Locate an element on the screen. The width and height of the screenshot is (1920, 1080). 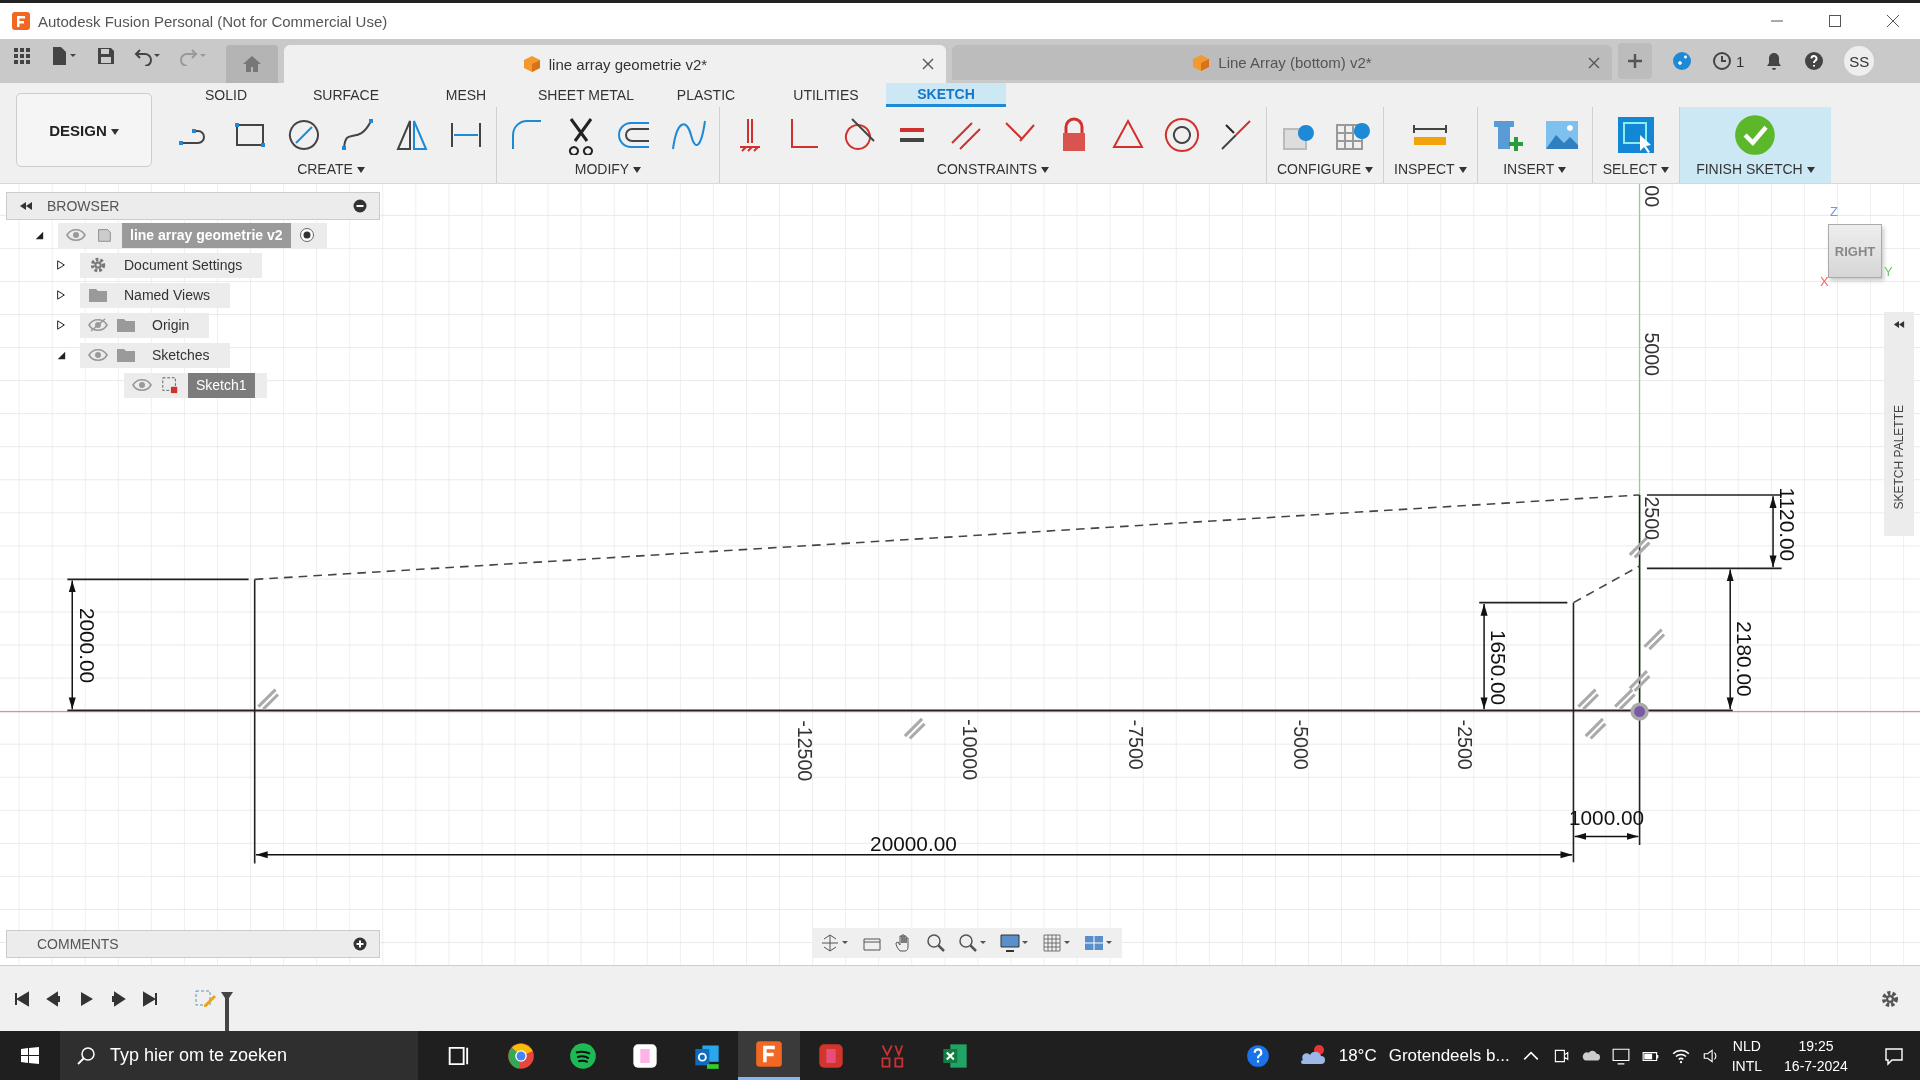
next-icon is located at coordinates (118, 998).